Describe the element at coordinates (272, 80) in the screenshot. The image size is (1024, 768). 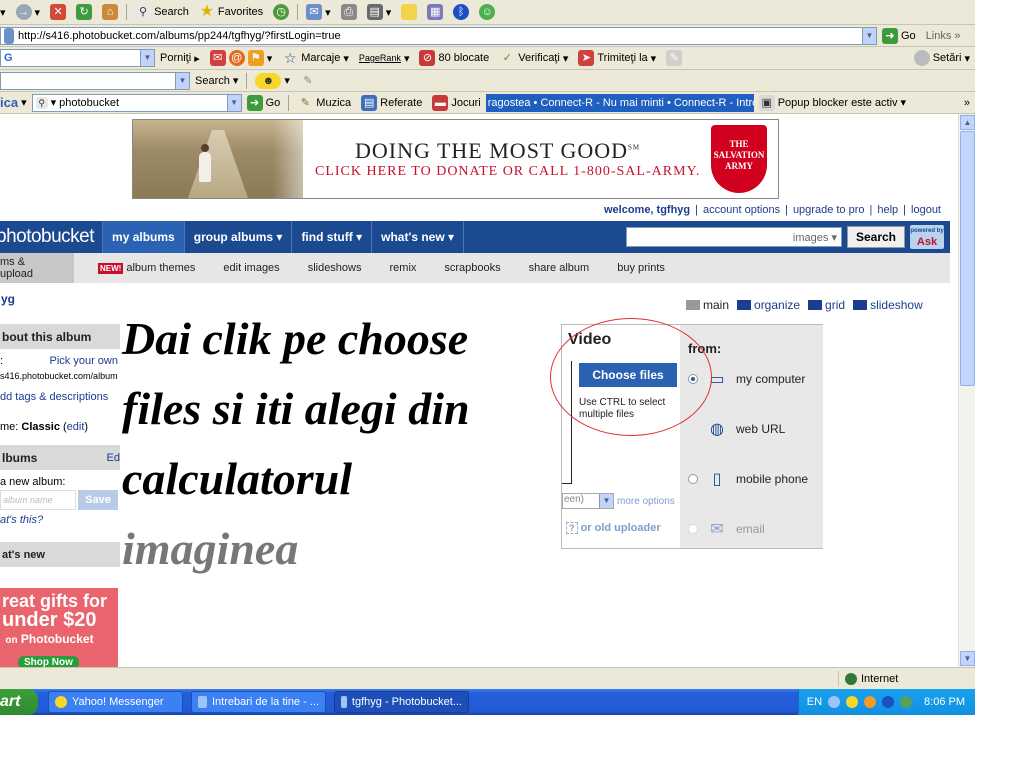
I see `smiley-button: ☻ ▾` at that location.